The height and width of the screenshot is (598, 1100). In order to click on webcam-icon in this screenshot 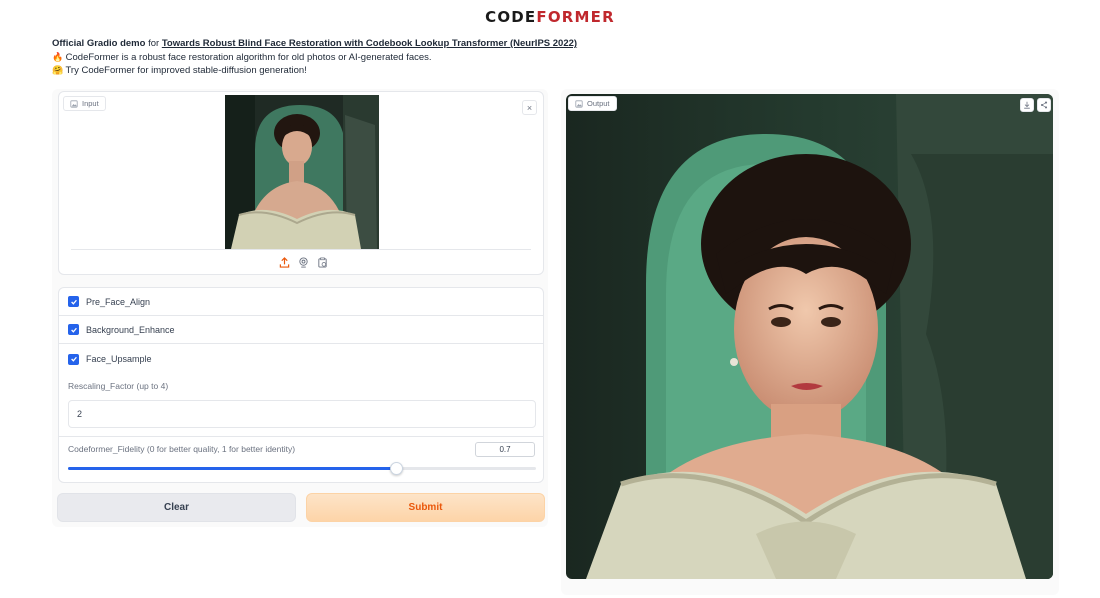, I will do `click(303, 262)`.